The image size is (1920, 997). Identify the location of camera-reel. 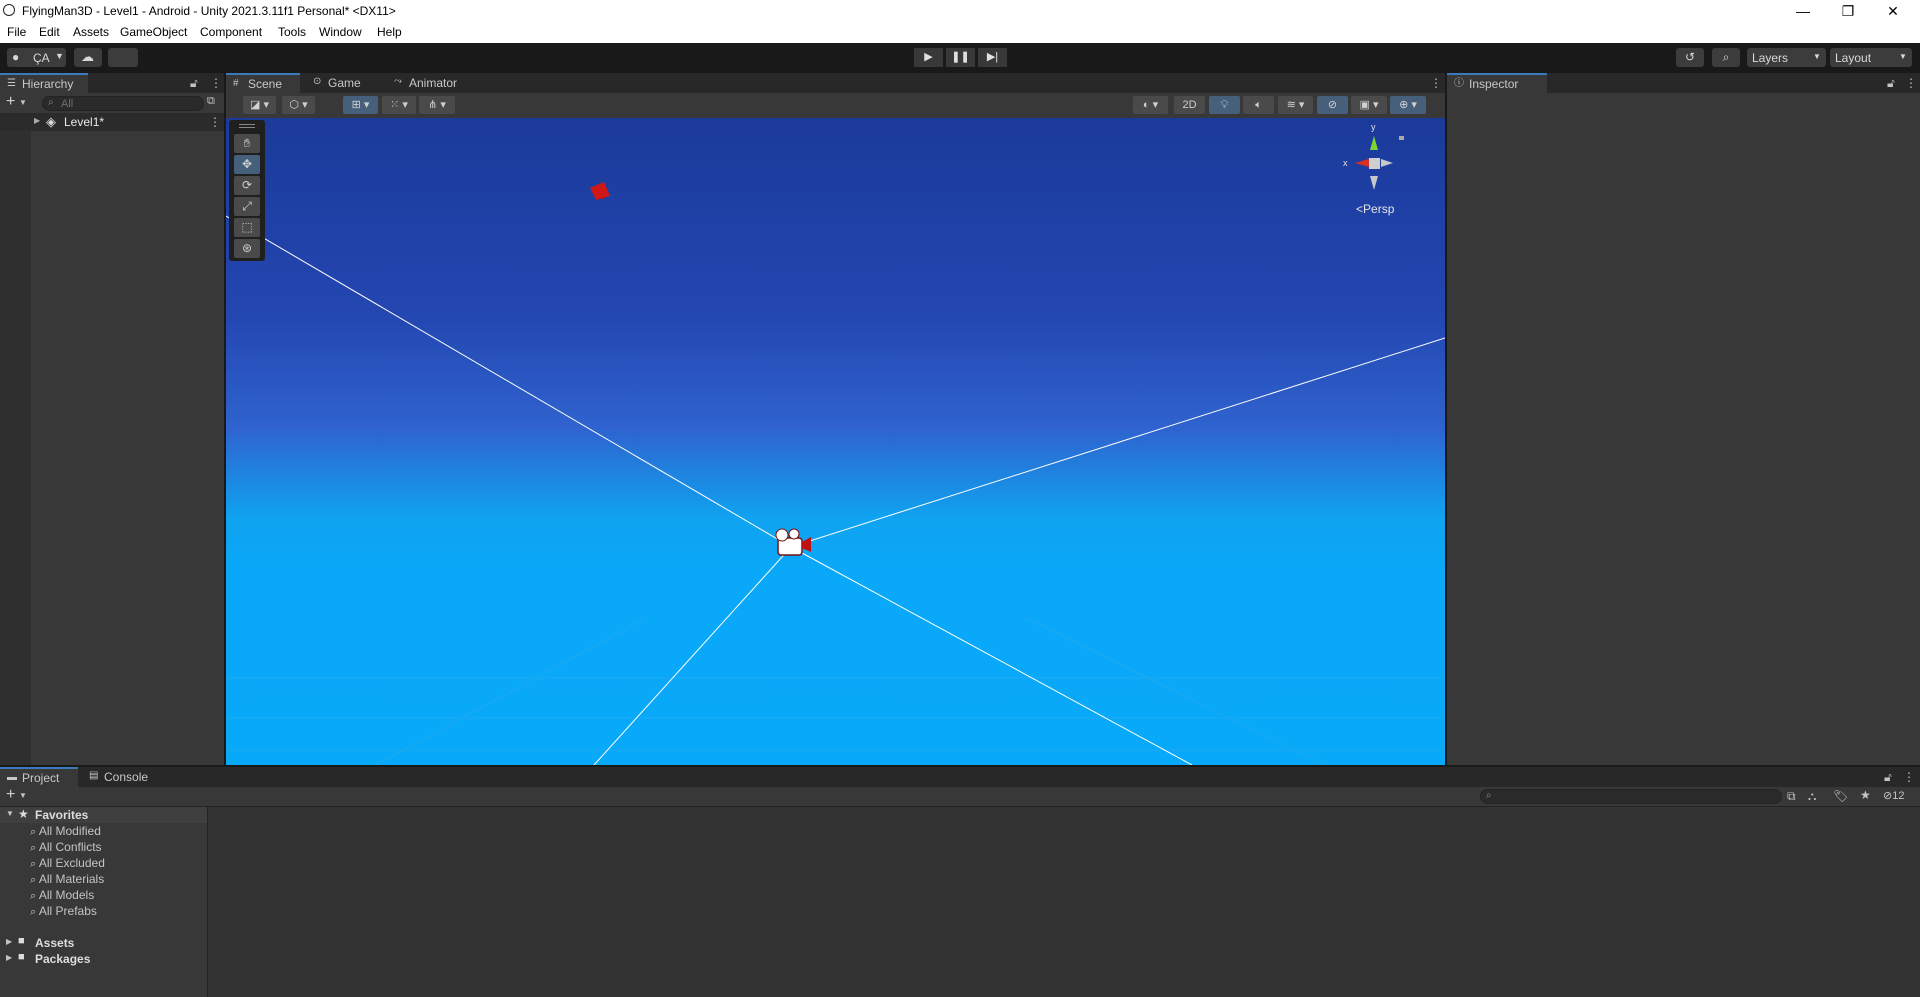
(794, 534).